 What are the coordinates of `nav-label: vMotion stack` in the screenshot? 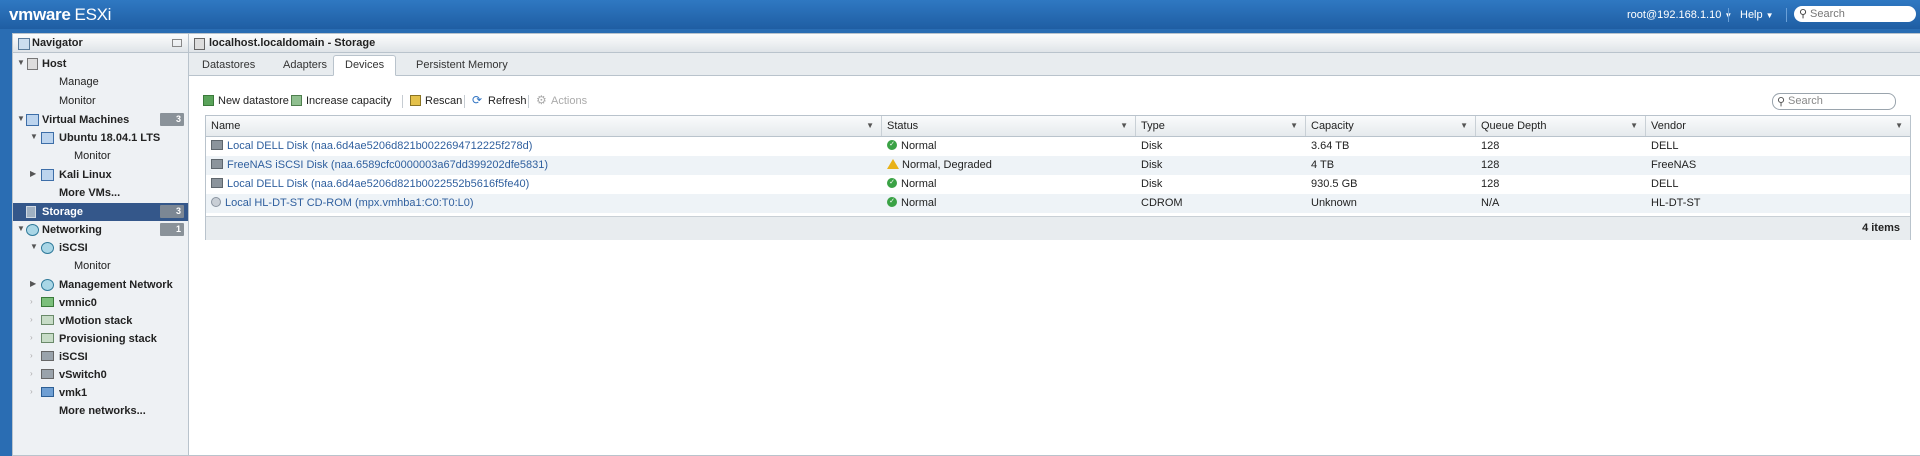 It's located at (96, 321).